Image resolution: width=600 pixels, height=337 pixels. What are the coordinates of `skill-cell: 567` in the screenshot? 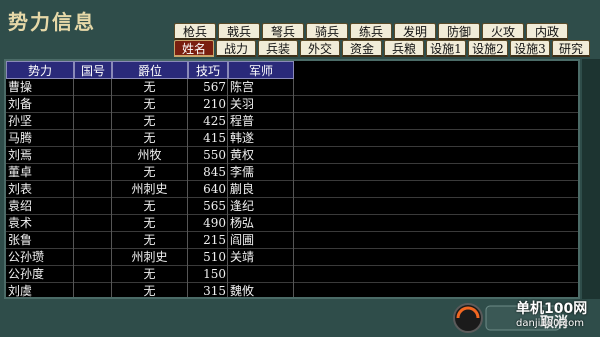 It's located at (208, 87).